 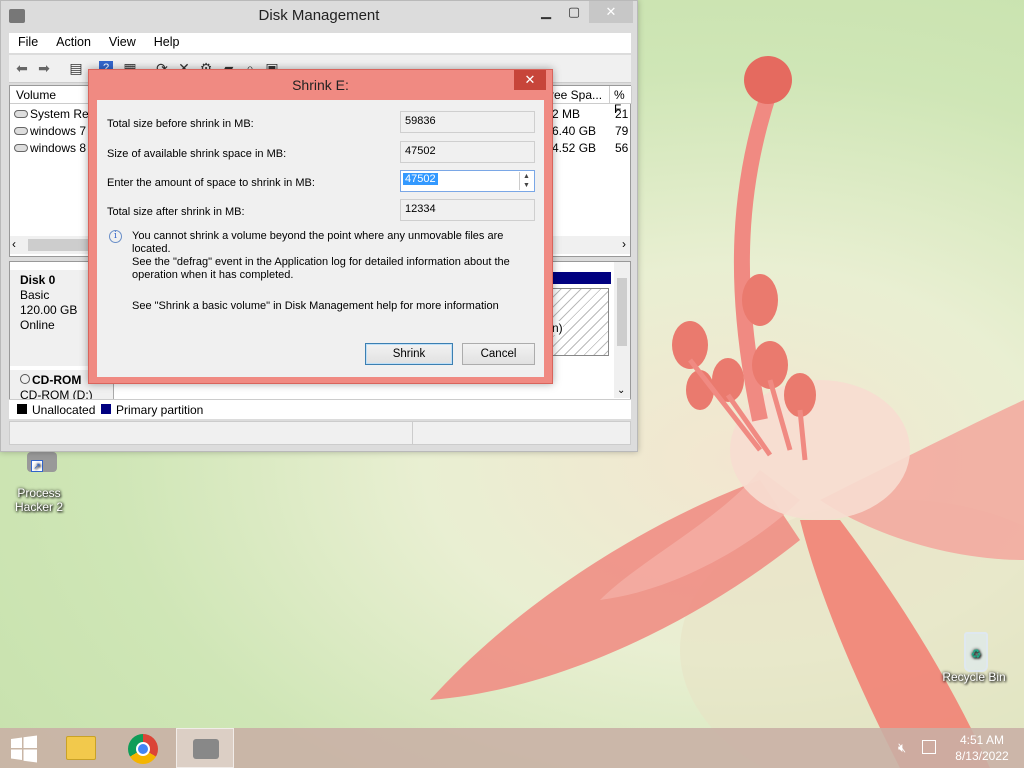 What do you see at coordinates (25, 379) in the screenshot?
I see `cdrom-icon` at bounding box center [25, 379].